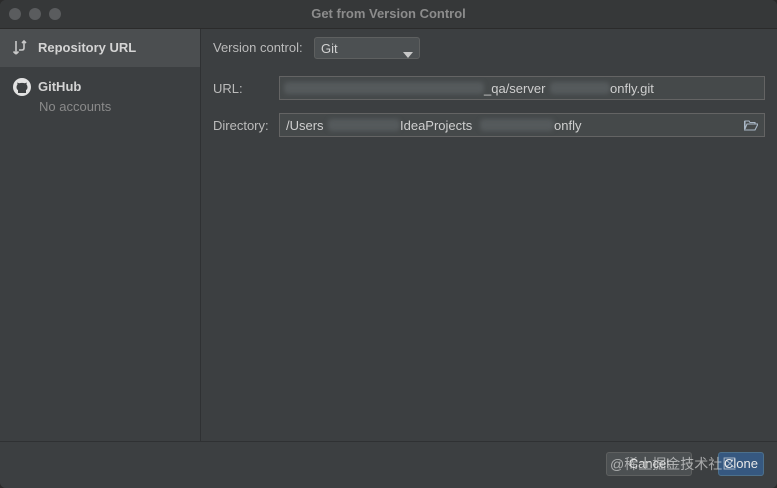 Image resolution: width=777 pixels, height=488 pixels. Describe the element at coordinates (329, 48) in the screenshot. I see `version-control-value: Git` at that location.